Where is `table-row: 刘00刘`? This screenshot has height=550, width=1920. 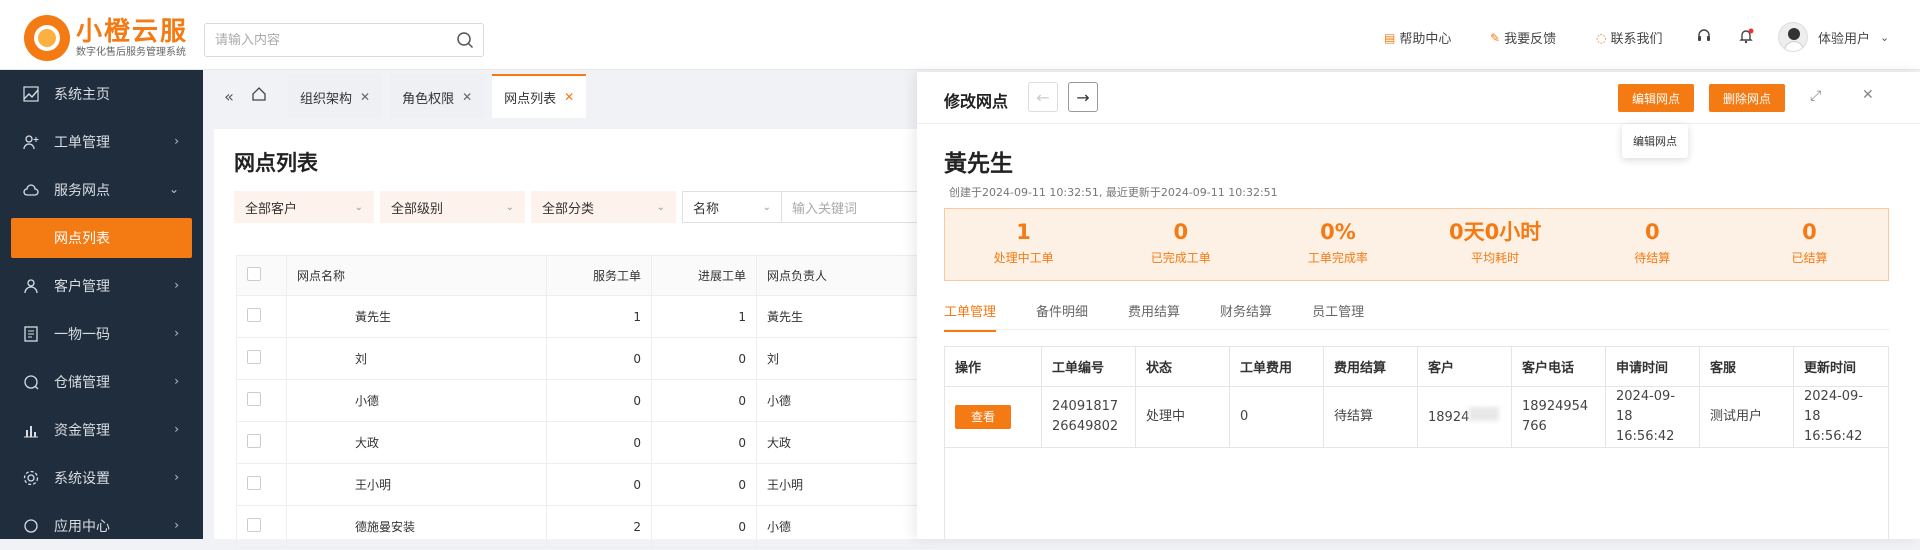 table-row: 刘00刘 is located at coordinates (586, 358).